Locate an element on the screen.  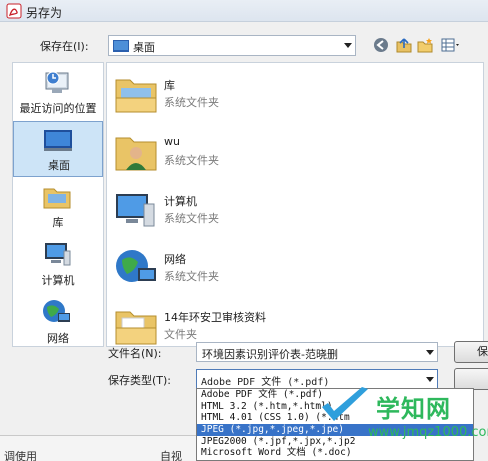
desktop-icon is located at coordinates (58, 140).